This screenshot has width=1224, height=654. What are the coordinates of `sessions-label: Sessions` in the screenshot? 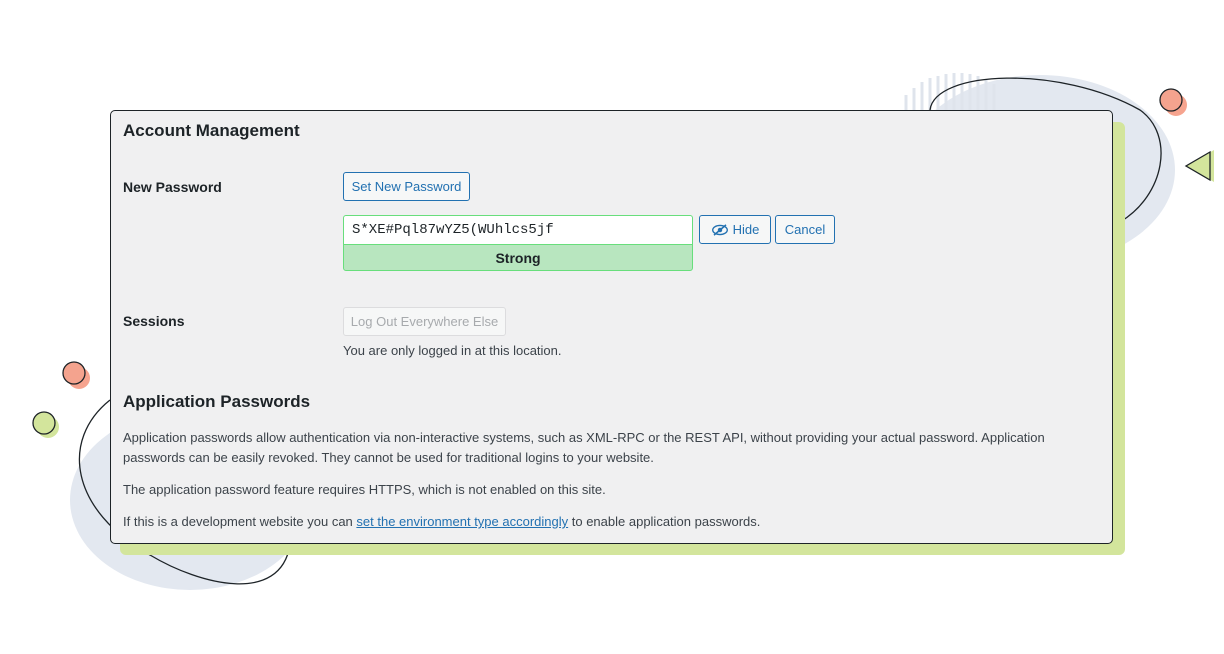 It's located at (154, 321).